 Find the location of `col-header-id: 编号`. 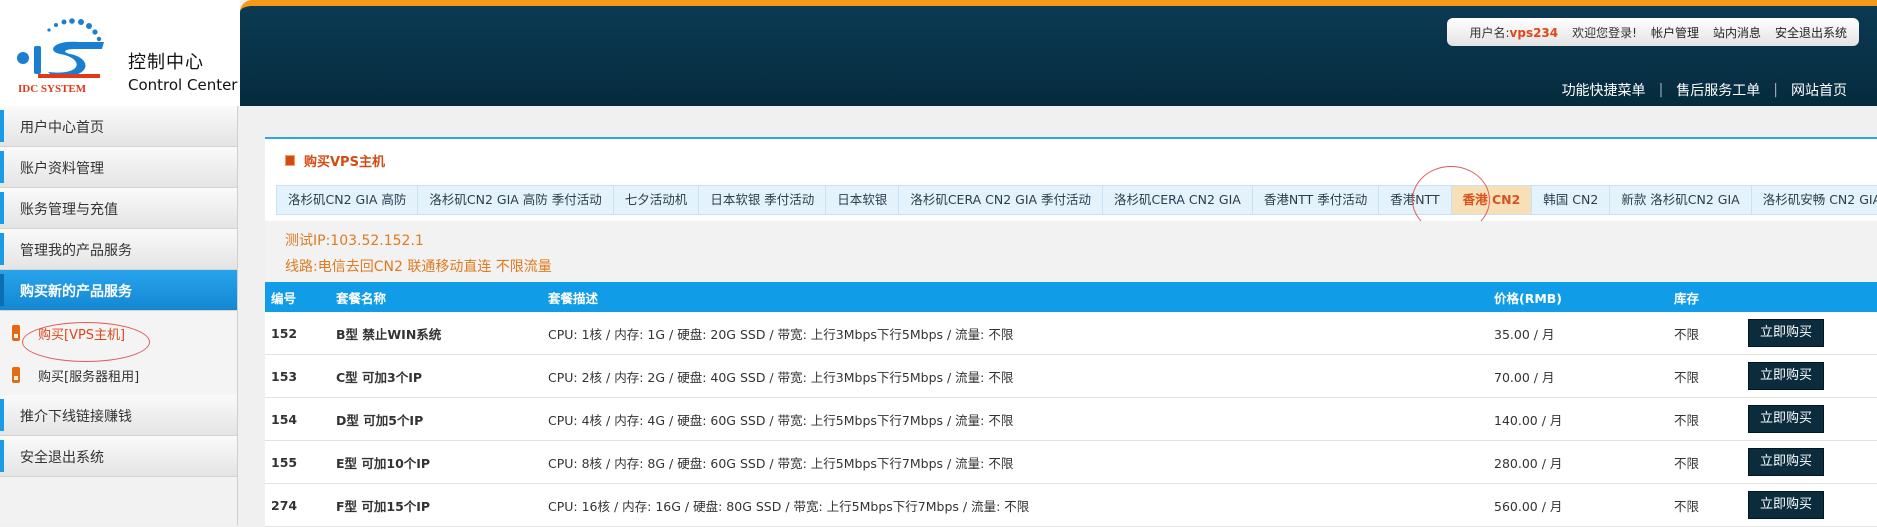

col-header-id: 编号 is located at coordinates (297, 297).